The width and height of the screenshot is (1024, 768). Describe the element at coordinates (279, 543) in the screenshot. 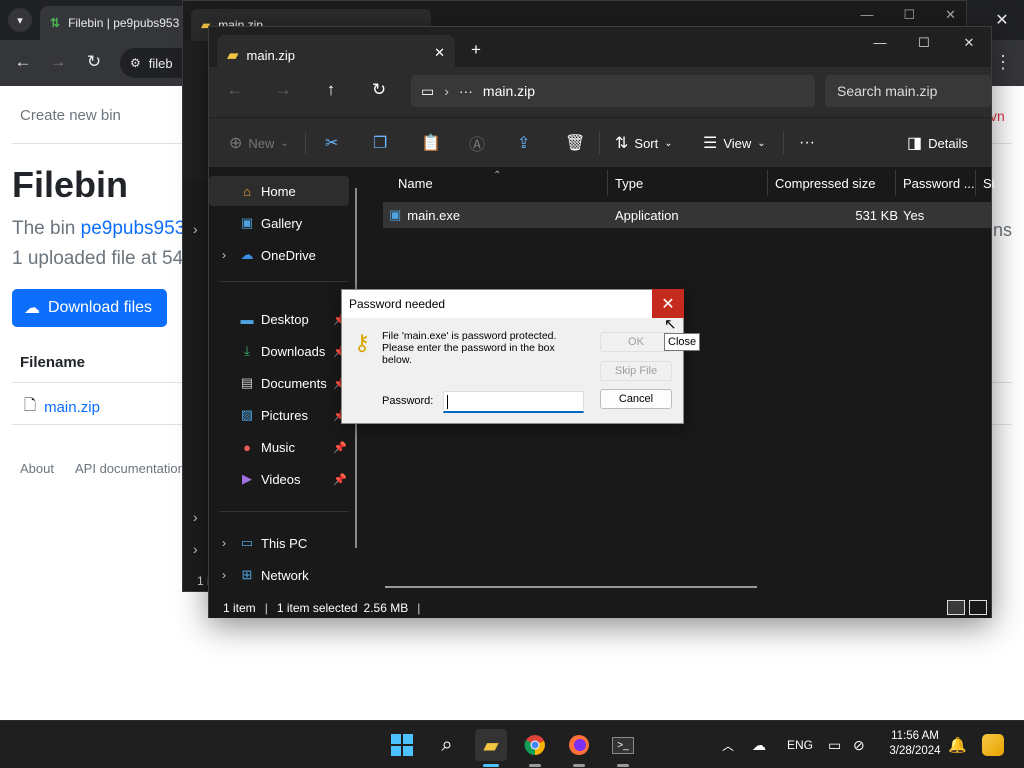

I see `sidebar-item-this-pc: › ▭ This PC` at that location.